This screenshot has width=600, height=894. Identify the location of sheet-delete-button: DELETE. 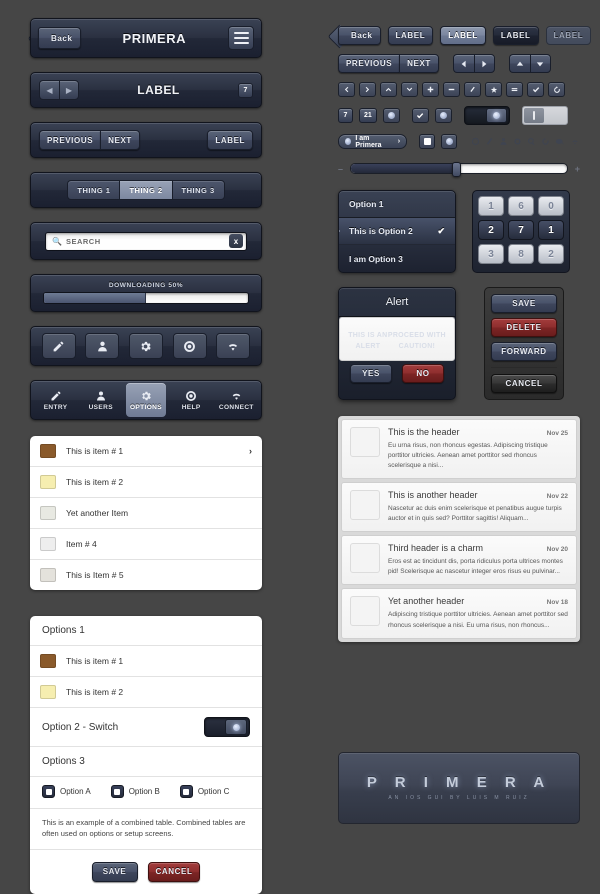
(524, 327).